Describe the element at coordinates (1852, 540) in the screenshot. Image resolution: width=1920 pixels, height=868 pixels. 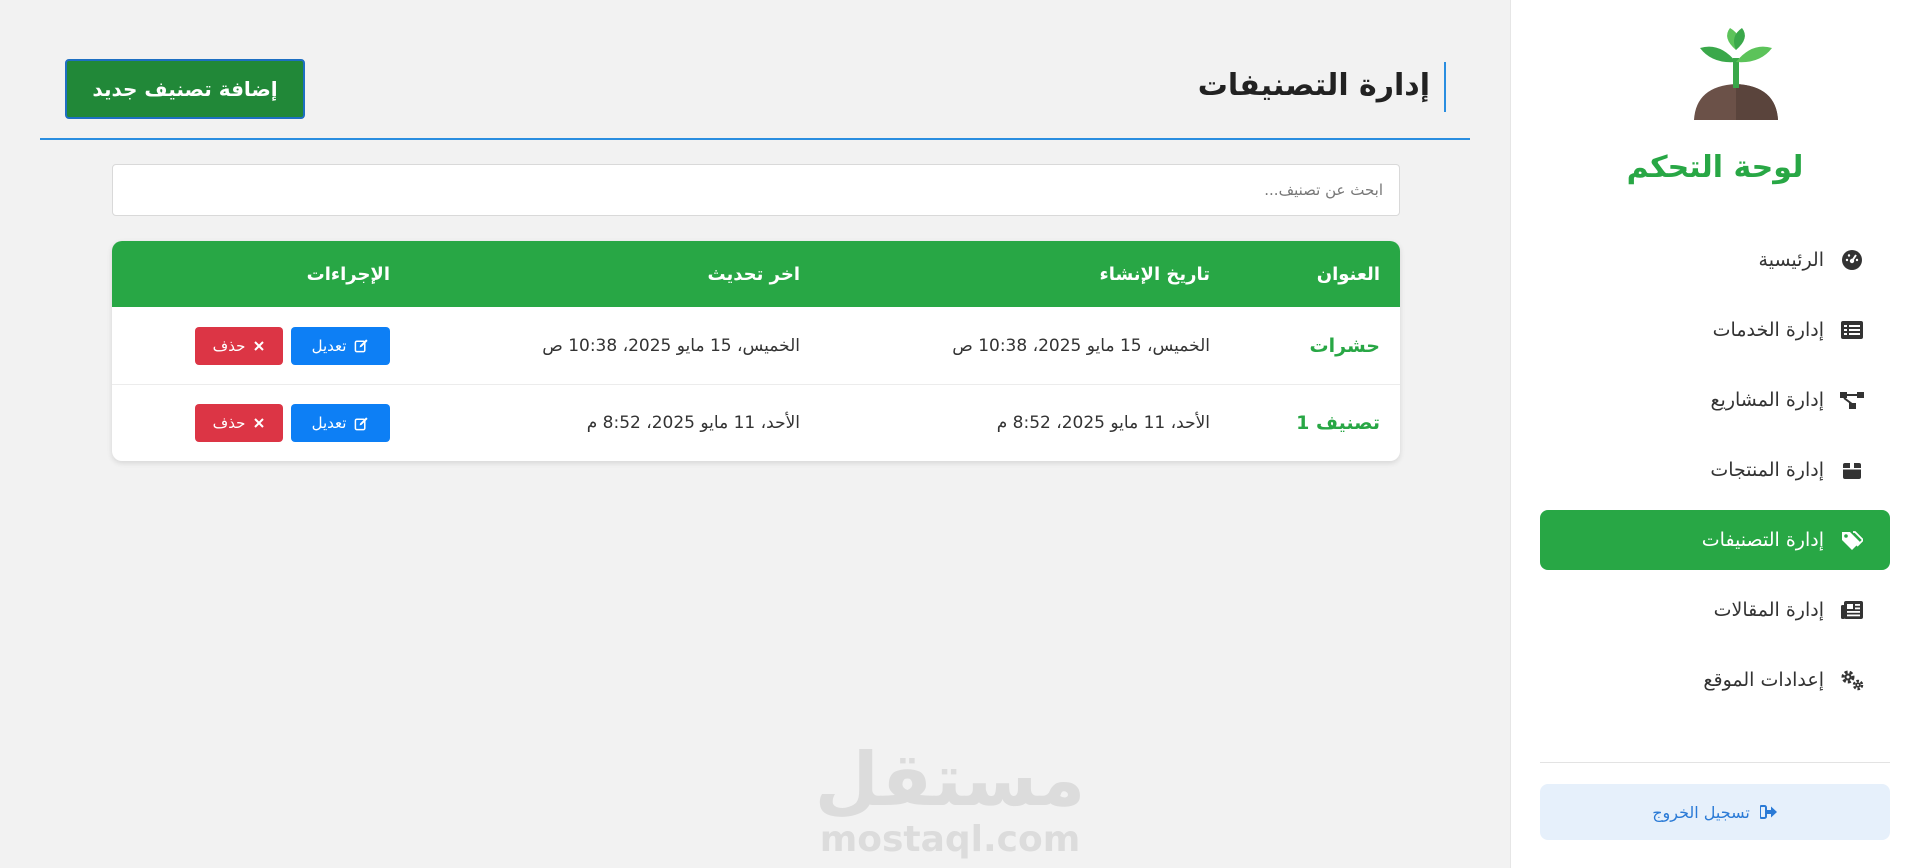
I see `tags-icon` at that location.